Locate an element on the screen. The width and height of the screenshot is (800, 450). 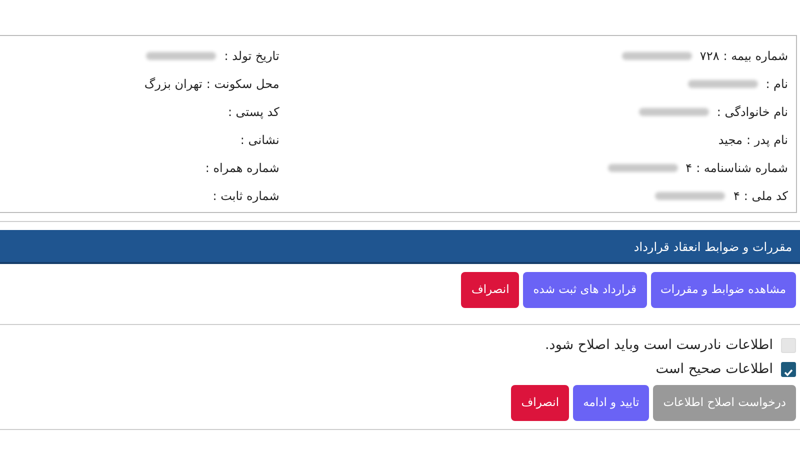
field-label: نام پدر : is located at coordinates (767, 140).